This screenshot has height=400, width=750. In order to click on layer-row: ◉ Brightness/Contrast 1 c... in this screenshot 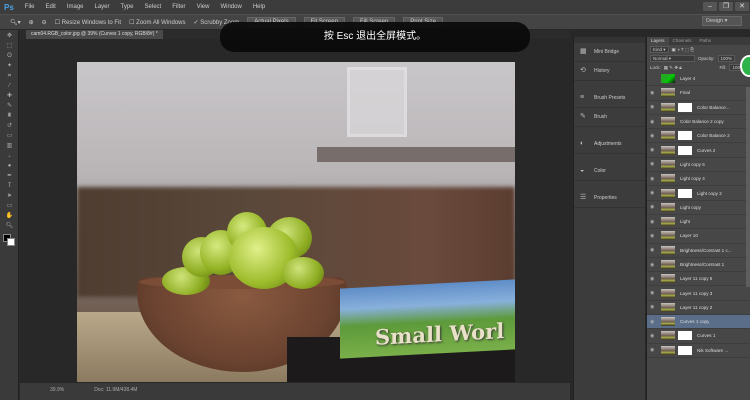, I will do `click(698, 251)`.